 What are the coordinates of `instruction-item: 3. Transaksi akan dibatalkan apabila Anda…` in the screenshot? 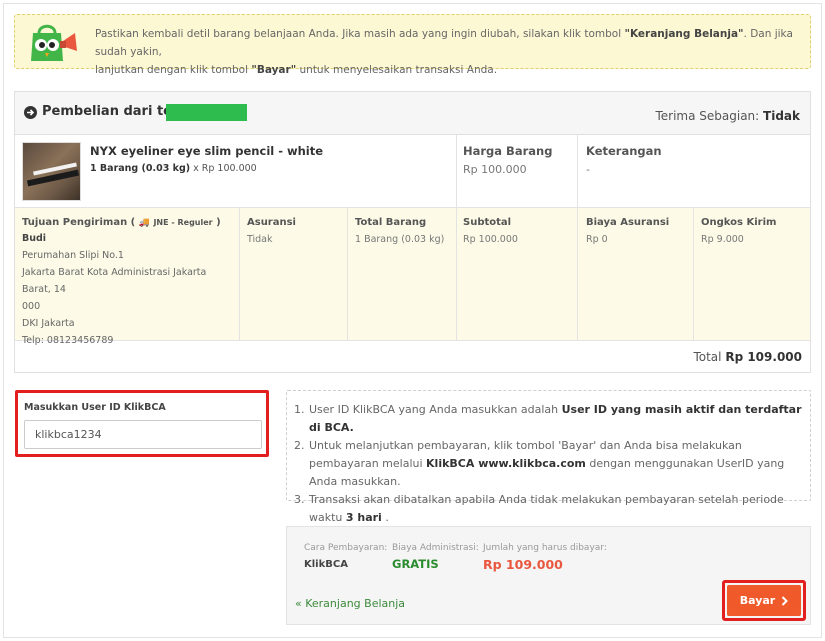 It's located at (539, 508).